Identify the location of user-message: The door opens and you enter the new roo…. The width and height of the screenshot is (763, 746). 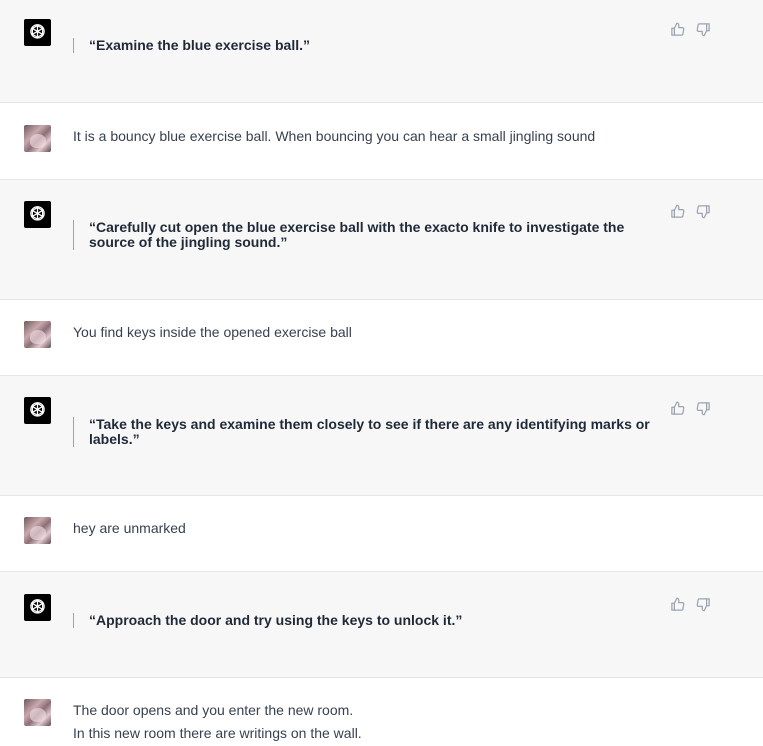
(381, 712).